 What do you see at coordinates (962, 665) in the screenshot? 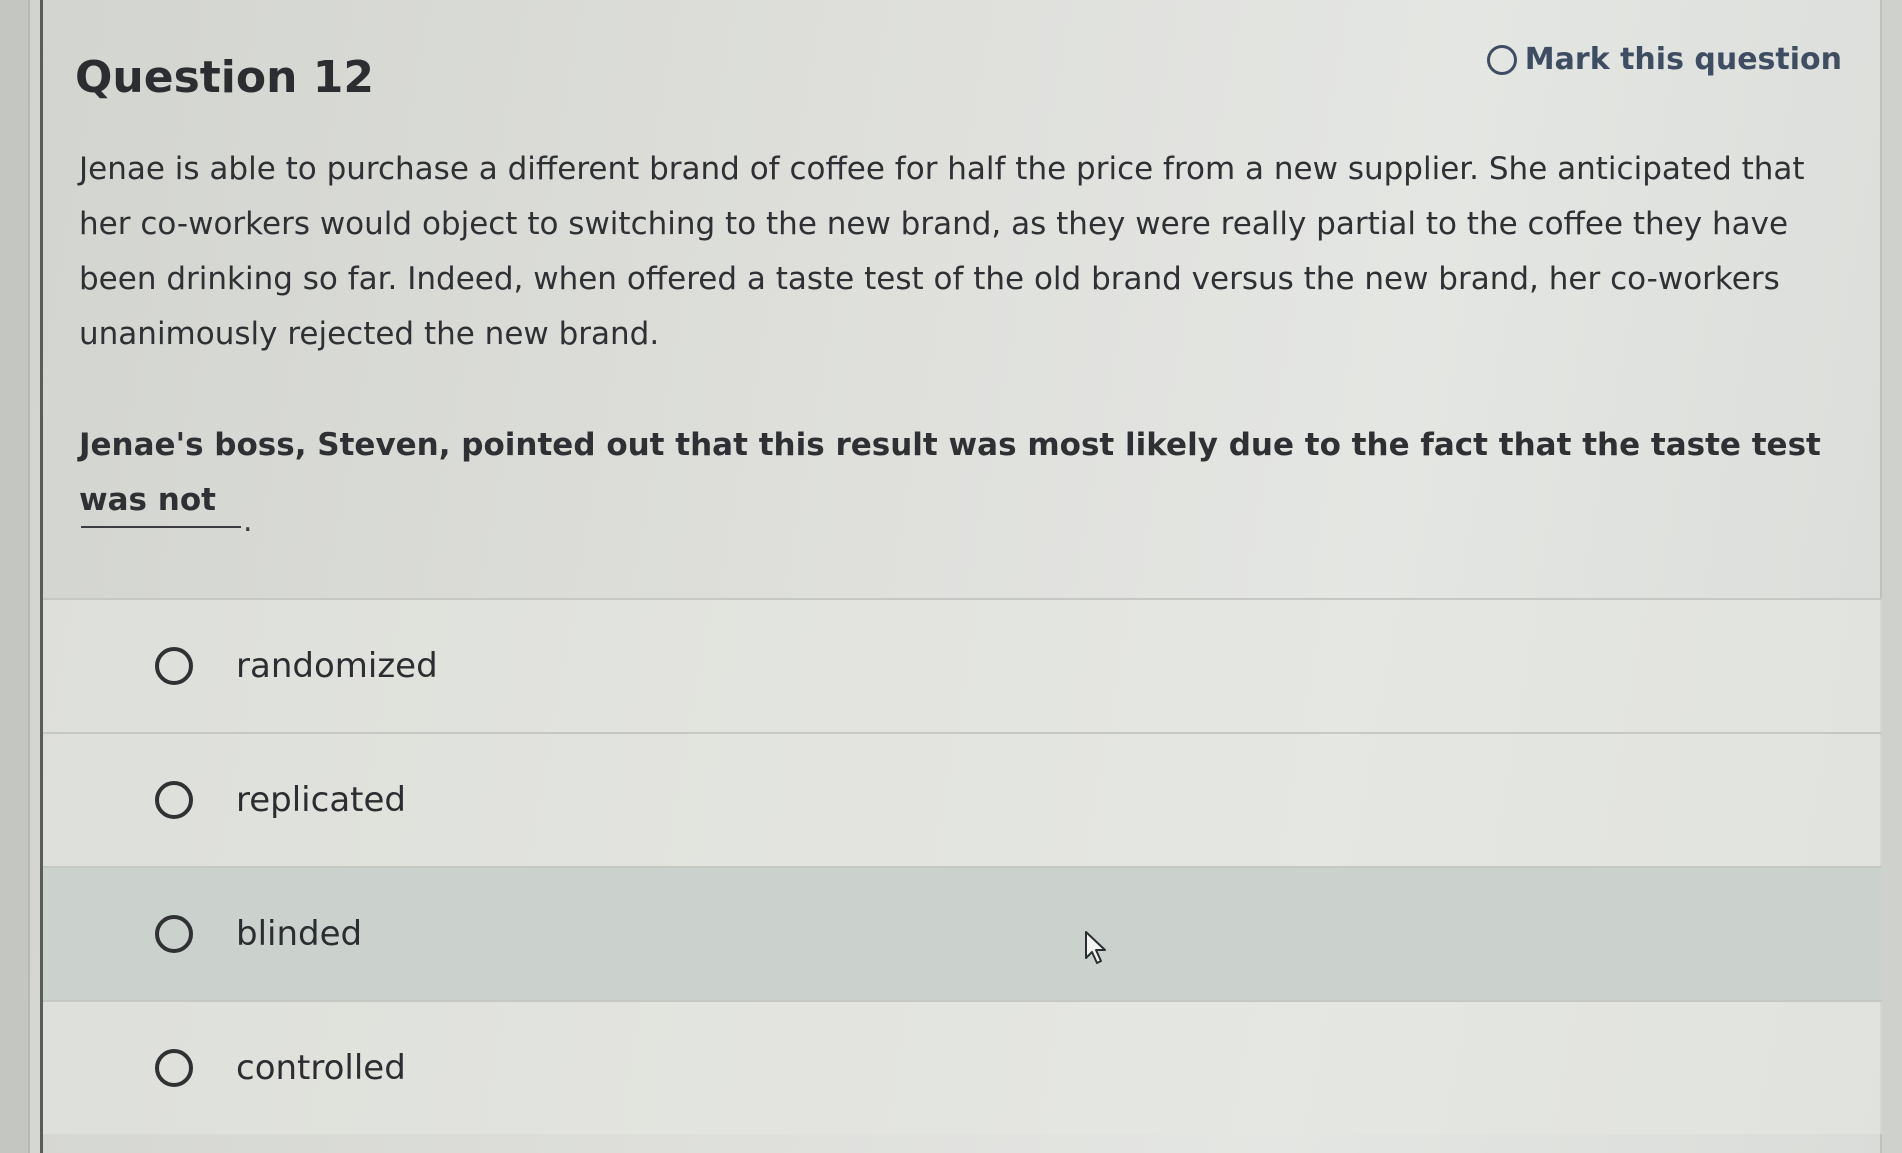
I see `option-randomized: randomized` at bounding box center [962, 665].